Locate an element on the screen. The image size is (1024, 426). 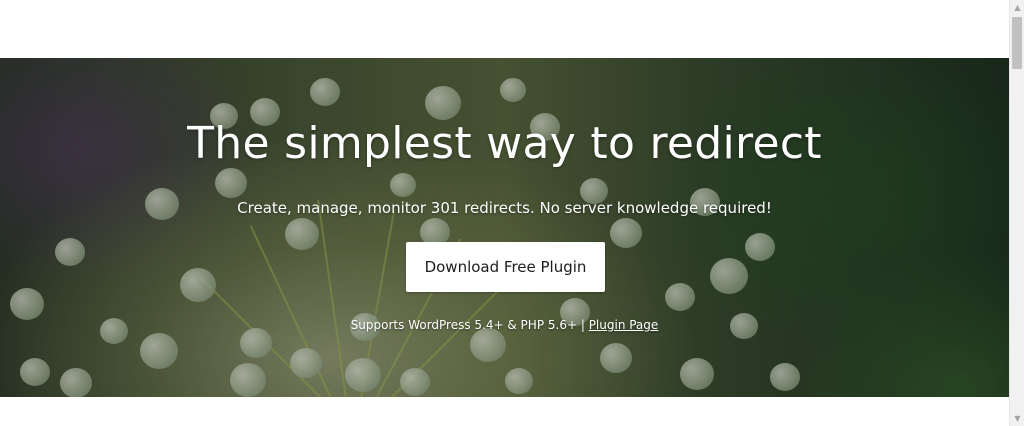
top-bar is located at coordinates (504, 29).